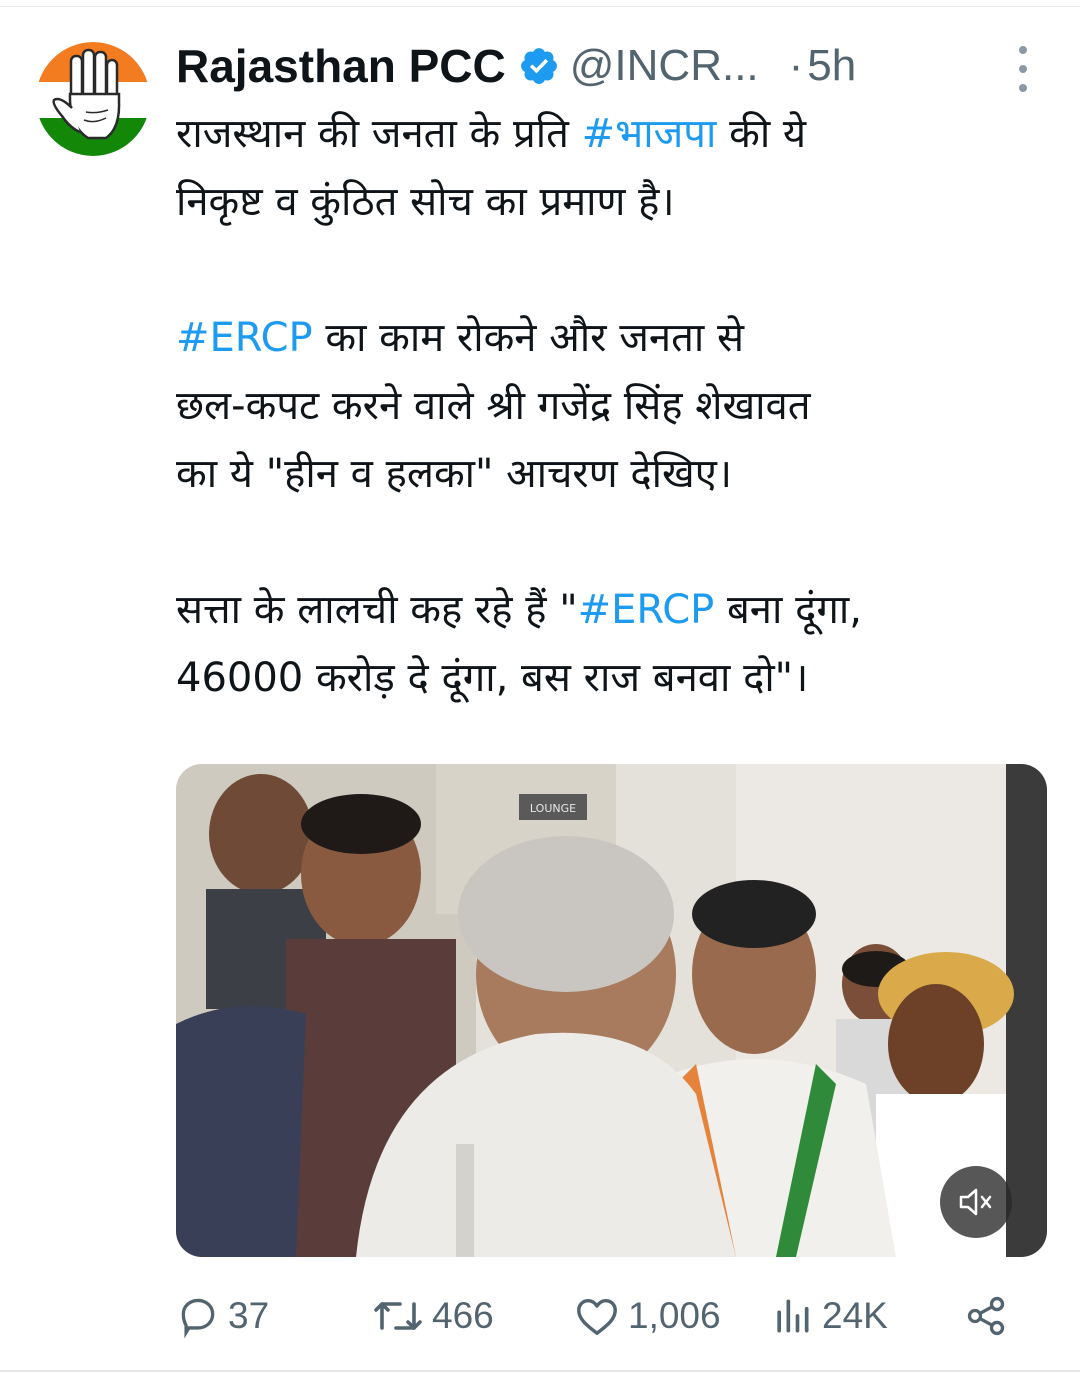 This screenshot has width=1080, height=1374. What do you see at coordinates (198, 1318) in the screenshot?
I see `reply-icon` at bounding box center [198, 1318].